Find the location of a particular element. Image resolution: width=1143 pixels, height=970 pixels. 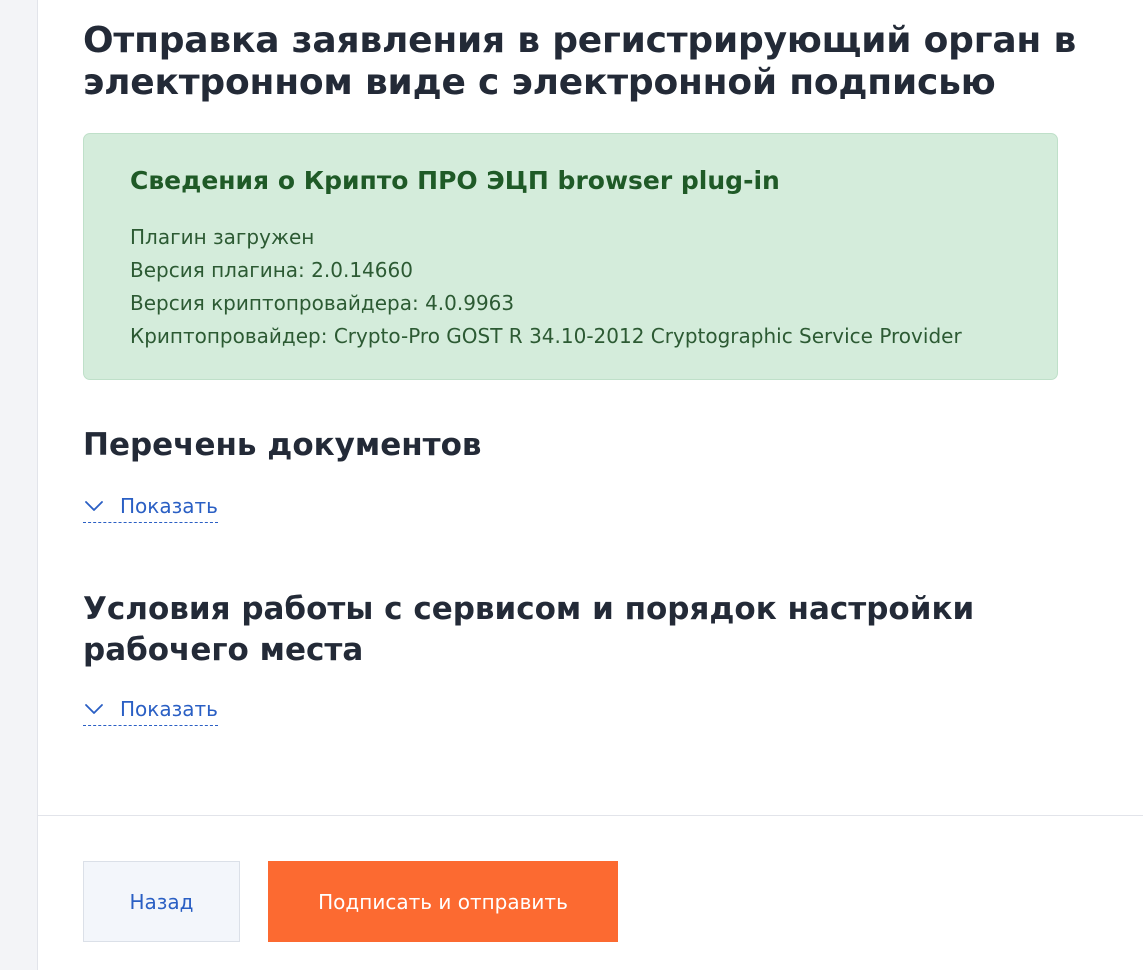

sign-and-send-button: Подписать и отправить is located at coordinates (443, 901).